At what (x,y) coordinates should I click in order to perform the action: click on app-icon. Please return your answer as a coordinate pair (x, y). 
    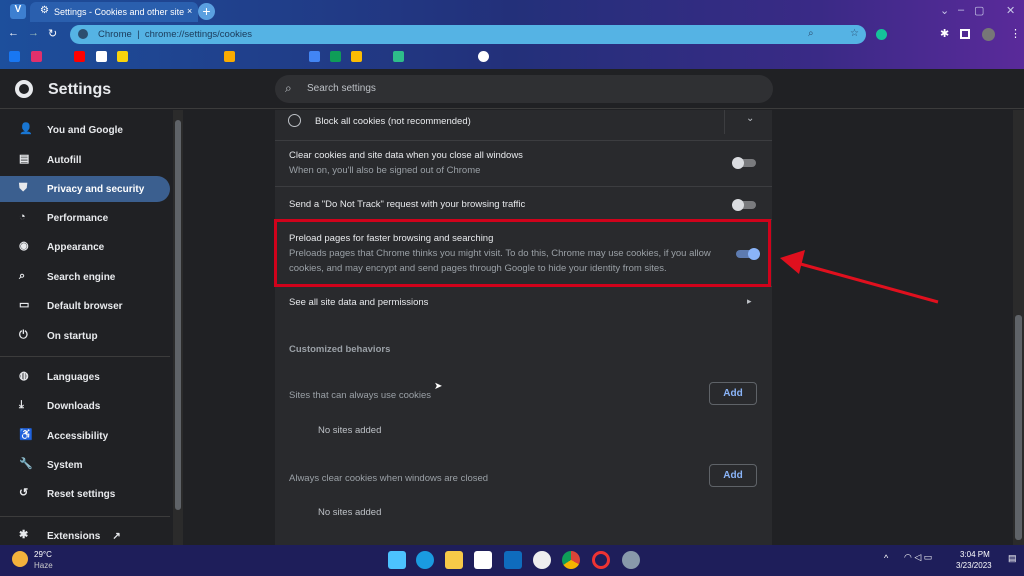
    Looking at the image, I should click on (601, 560).